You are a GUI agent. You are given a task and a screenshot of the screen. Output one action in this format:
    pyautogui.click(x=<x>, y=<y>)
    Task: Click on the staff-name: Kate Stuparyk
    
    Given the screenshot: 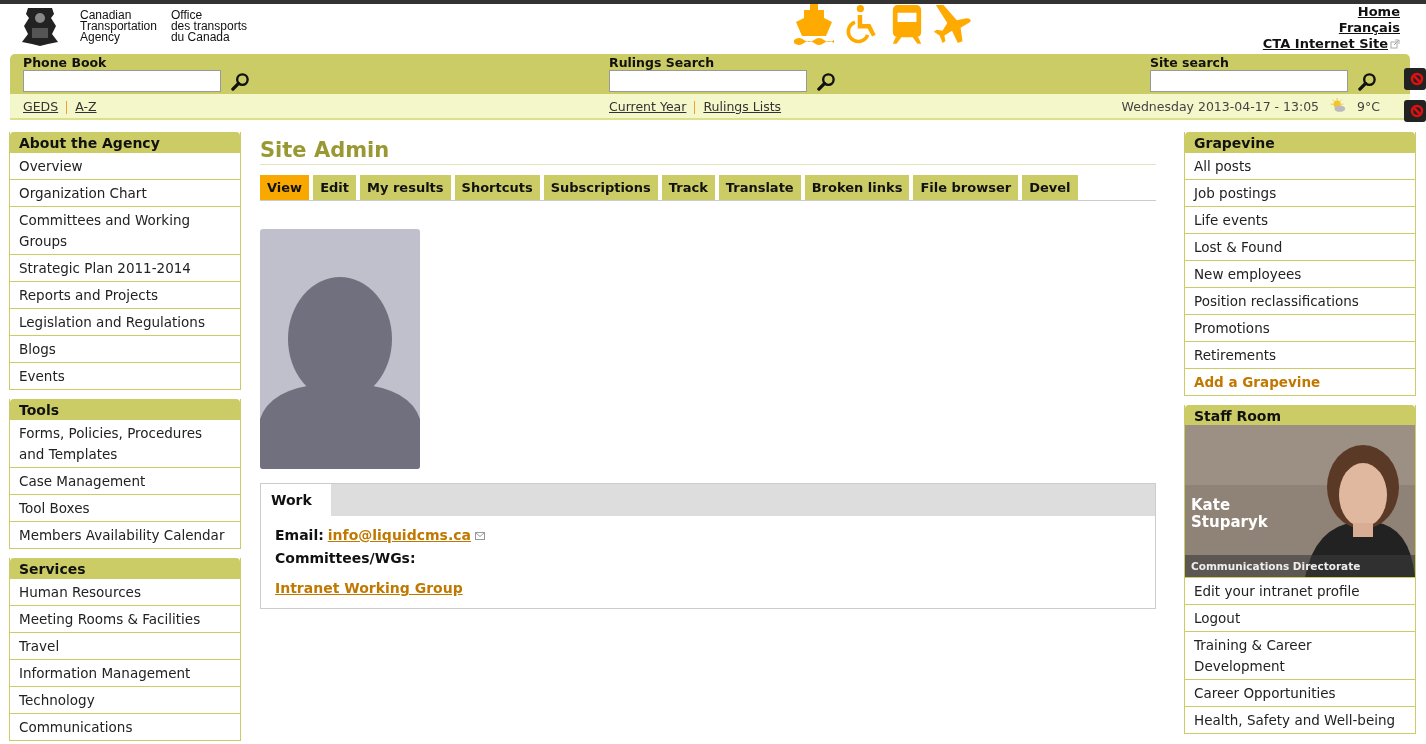 What is the action you would take?
    pyautogui.click(x=1229, y=514)
    